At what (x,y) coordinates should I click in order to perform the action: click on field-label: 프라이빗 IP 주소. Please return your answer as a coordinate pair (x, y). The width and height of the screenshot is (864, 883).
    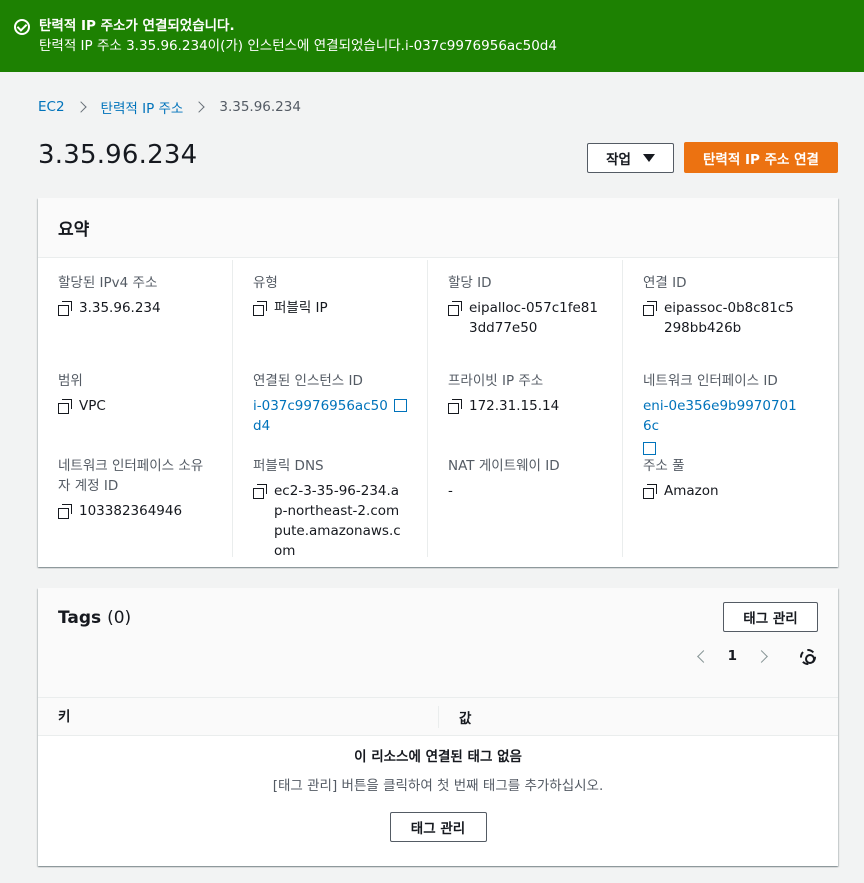
    Looking at the image, I should click on (496, 381).